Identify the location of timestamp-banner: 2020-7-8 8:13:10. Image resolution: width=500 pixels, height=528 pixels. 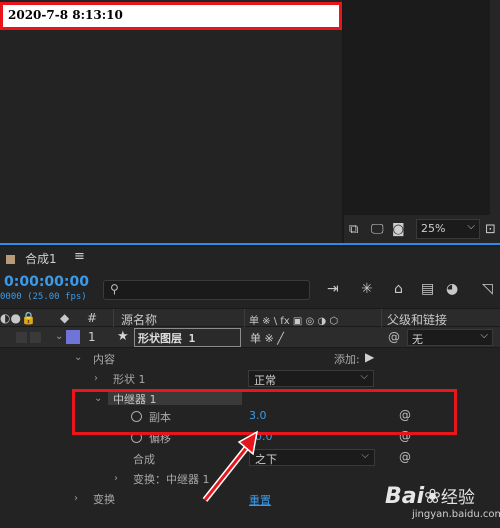
(171, 16).